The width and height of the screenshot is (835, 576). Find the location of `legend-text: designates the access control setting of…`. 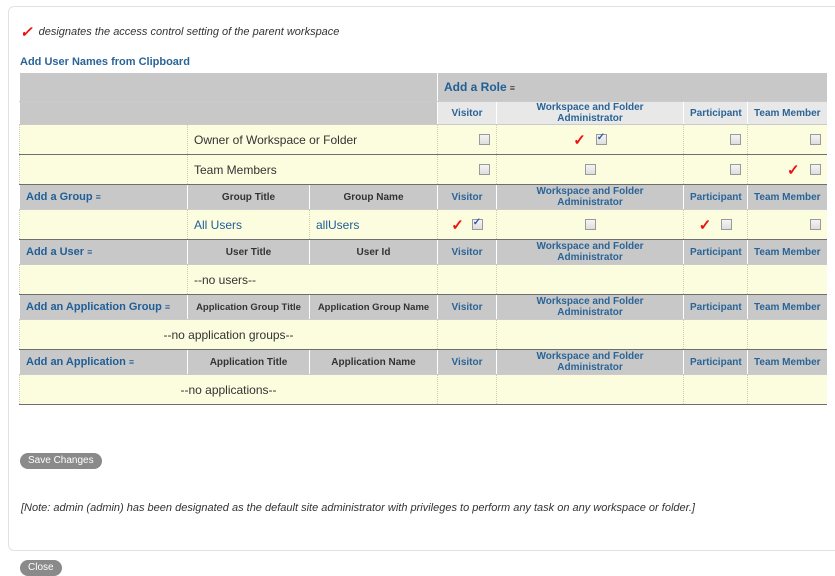

legend-text: designates the access control setting of… is located at coordinates (189, 32).